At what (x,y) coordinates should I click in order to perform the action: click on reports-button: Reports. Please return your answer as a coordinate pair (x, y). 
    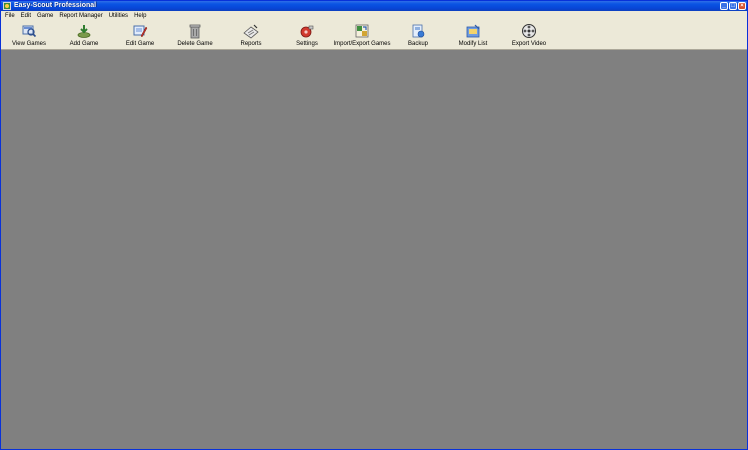
    Looking at the image, I should click on (251, 35).